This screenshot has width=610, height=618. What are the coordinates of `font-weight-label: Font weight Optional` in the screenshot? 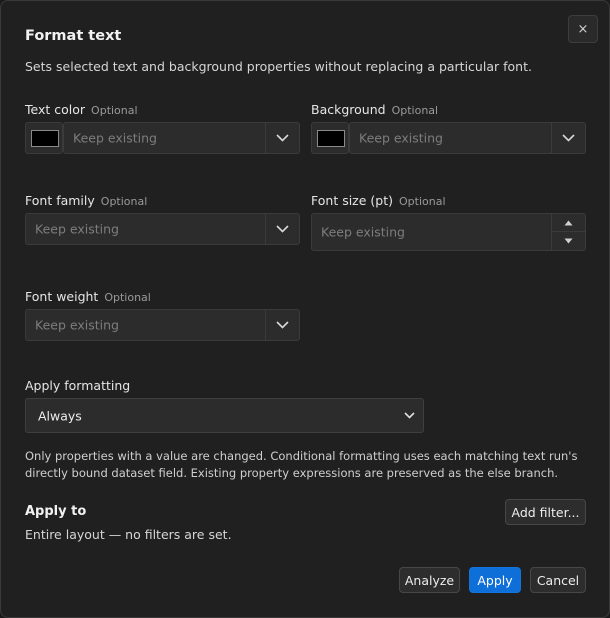 It's located at (88, 296).